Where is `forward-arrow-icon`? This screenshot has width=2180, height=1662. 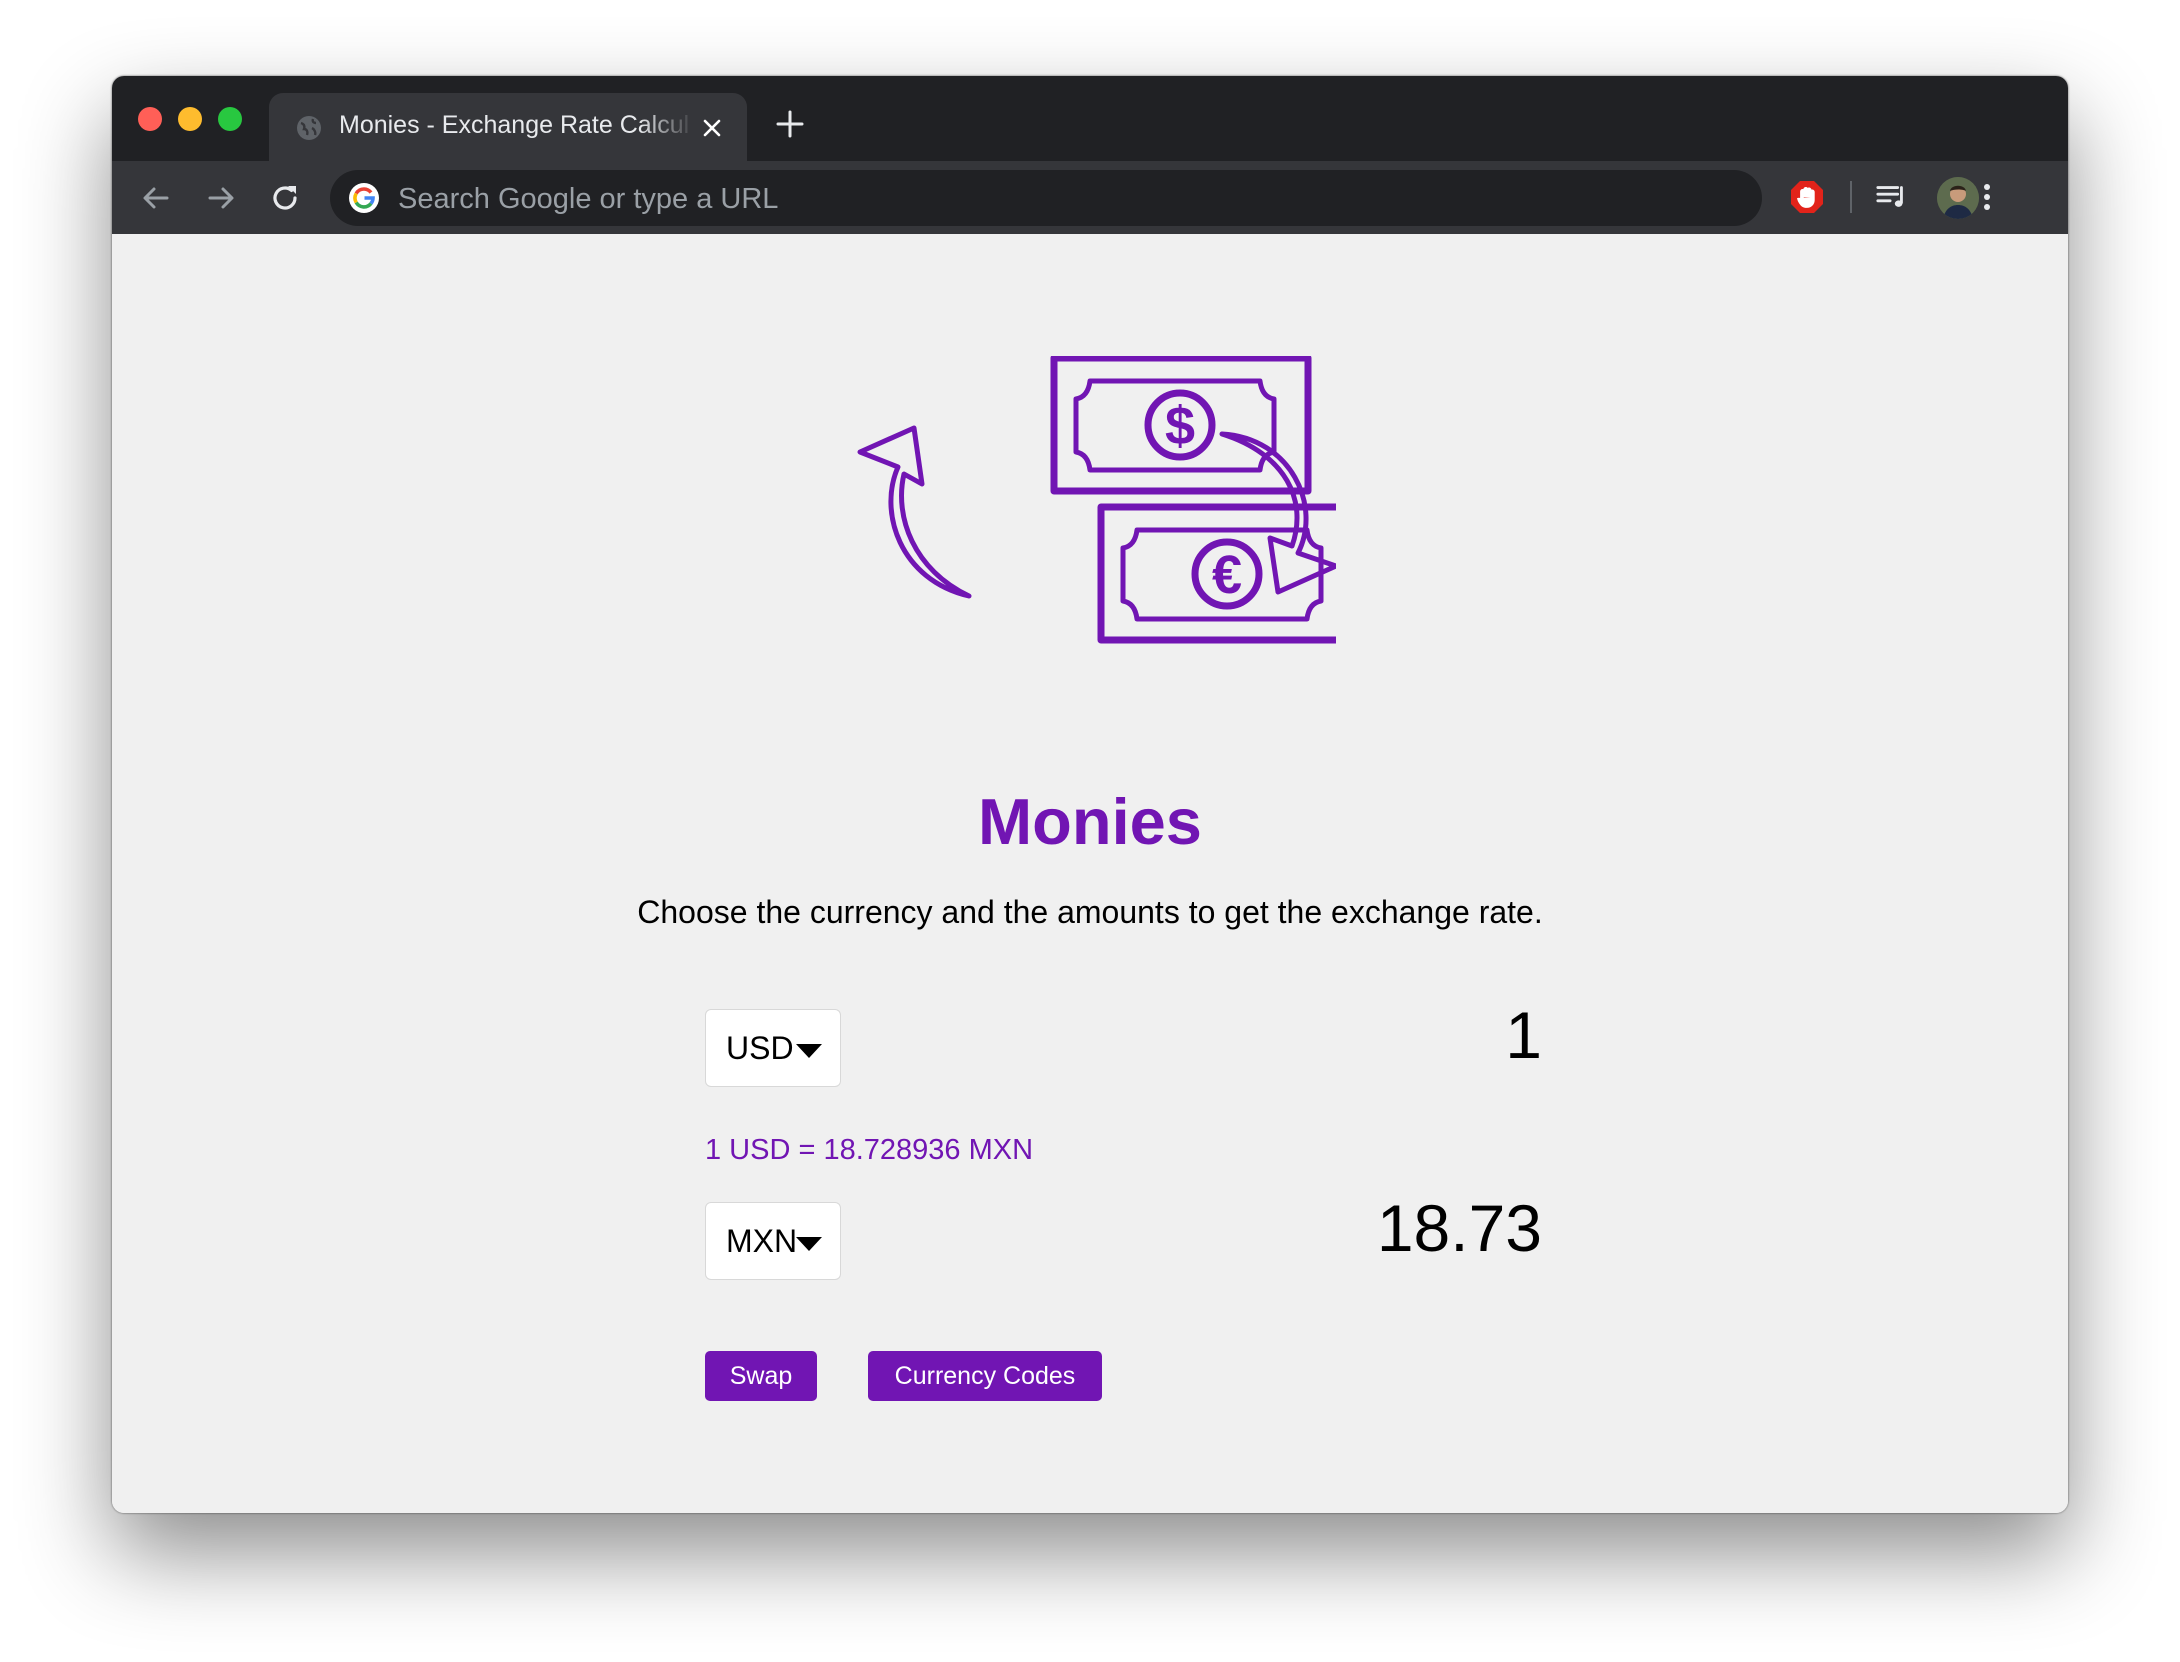
forward-arrow-icon is located at coordinates (221, 198).